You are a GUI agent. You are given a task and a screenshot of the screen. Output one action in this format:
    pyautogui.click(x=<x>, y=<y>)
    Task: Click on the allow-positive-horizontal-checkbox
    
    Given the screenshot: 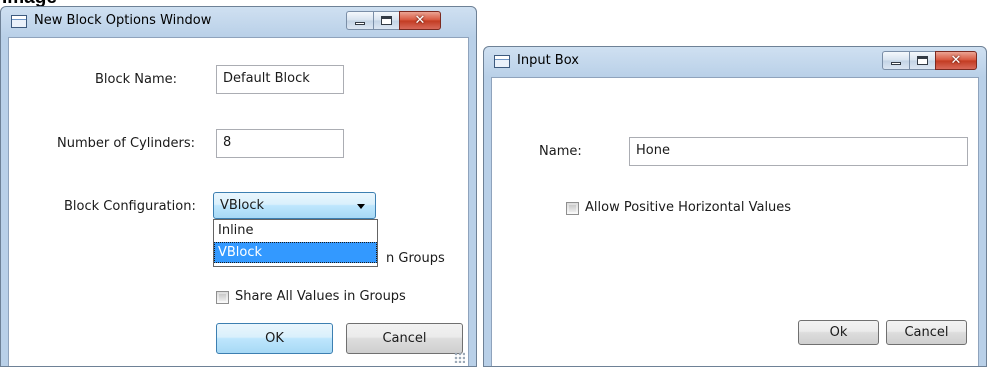 What is the action you would take?
    pyautogui.click(x=572, y=208)
    